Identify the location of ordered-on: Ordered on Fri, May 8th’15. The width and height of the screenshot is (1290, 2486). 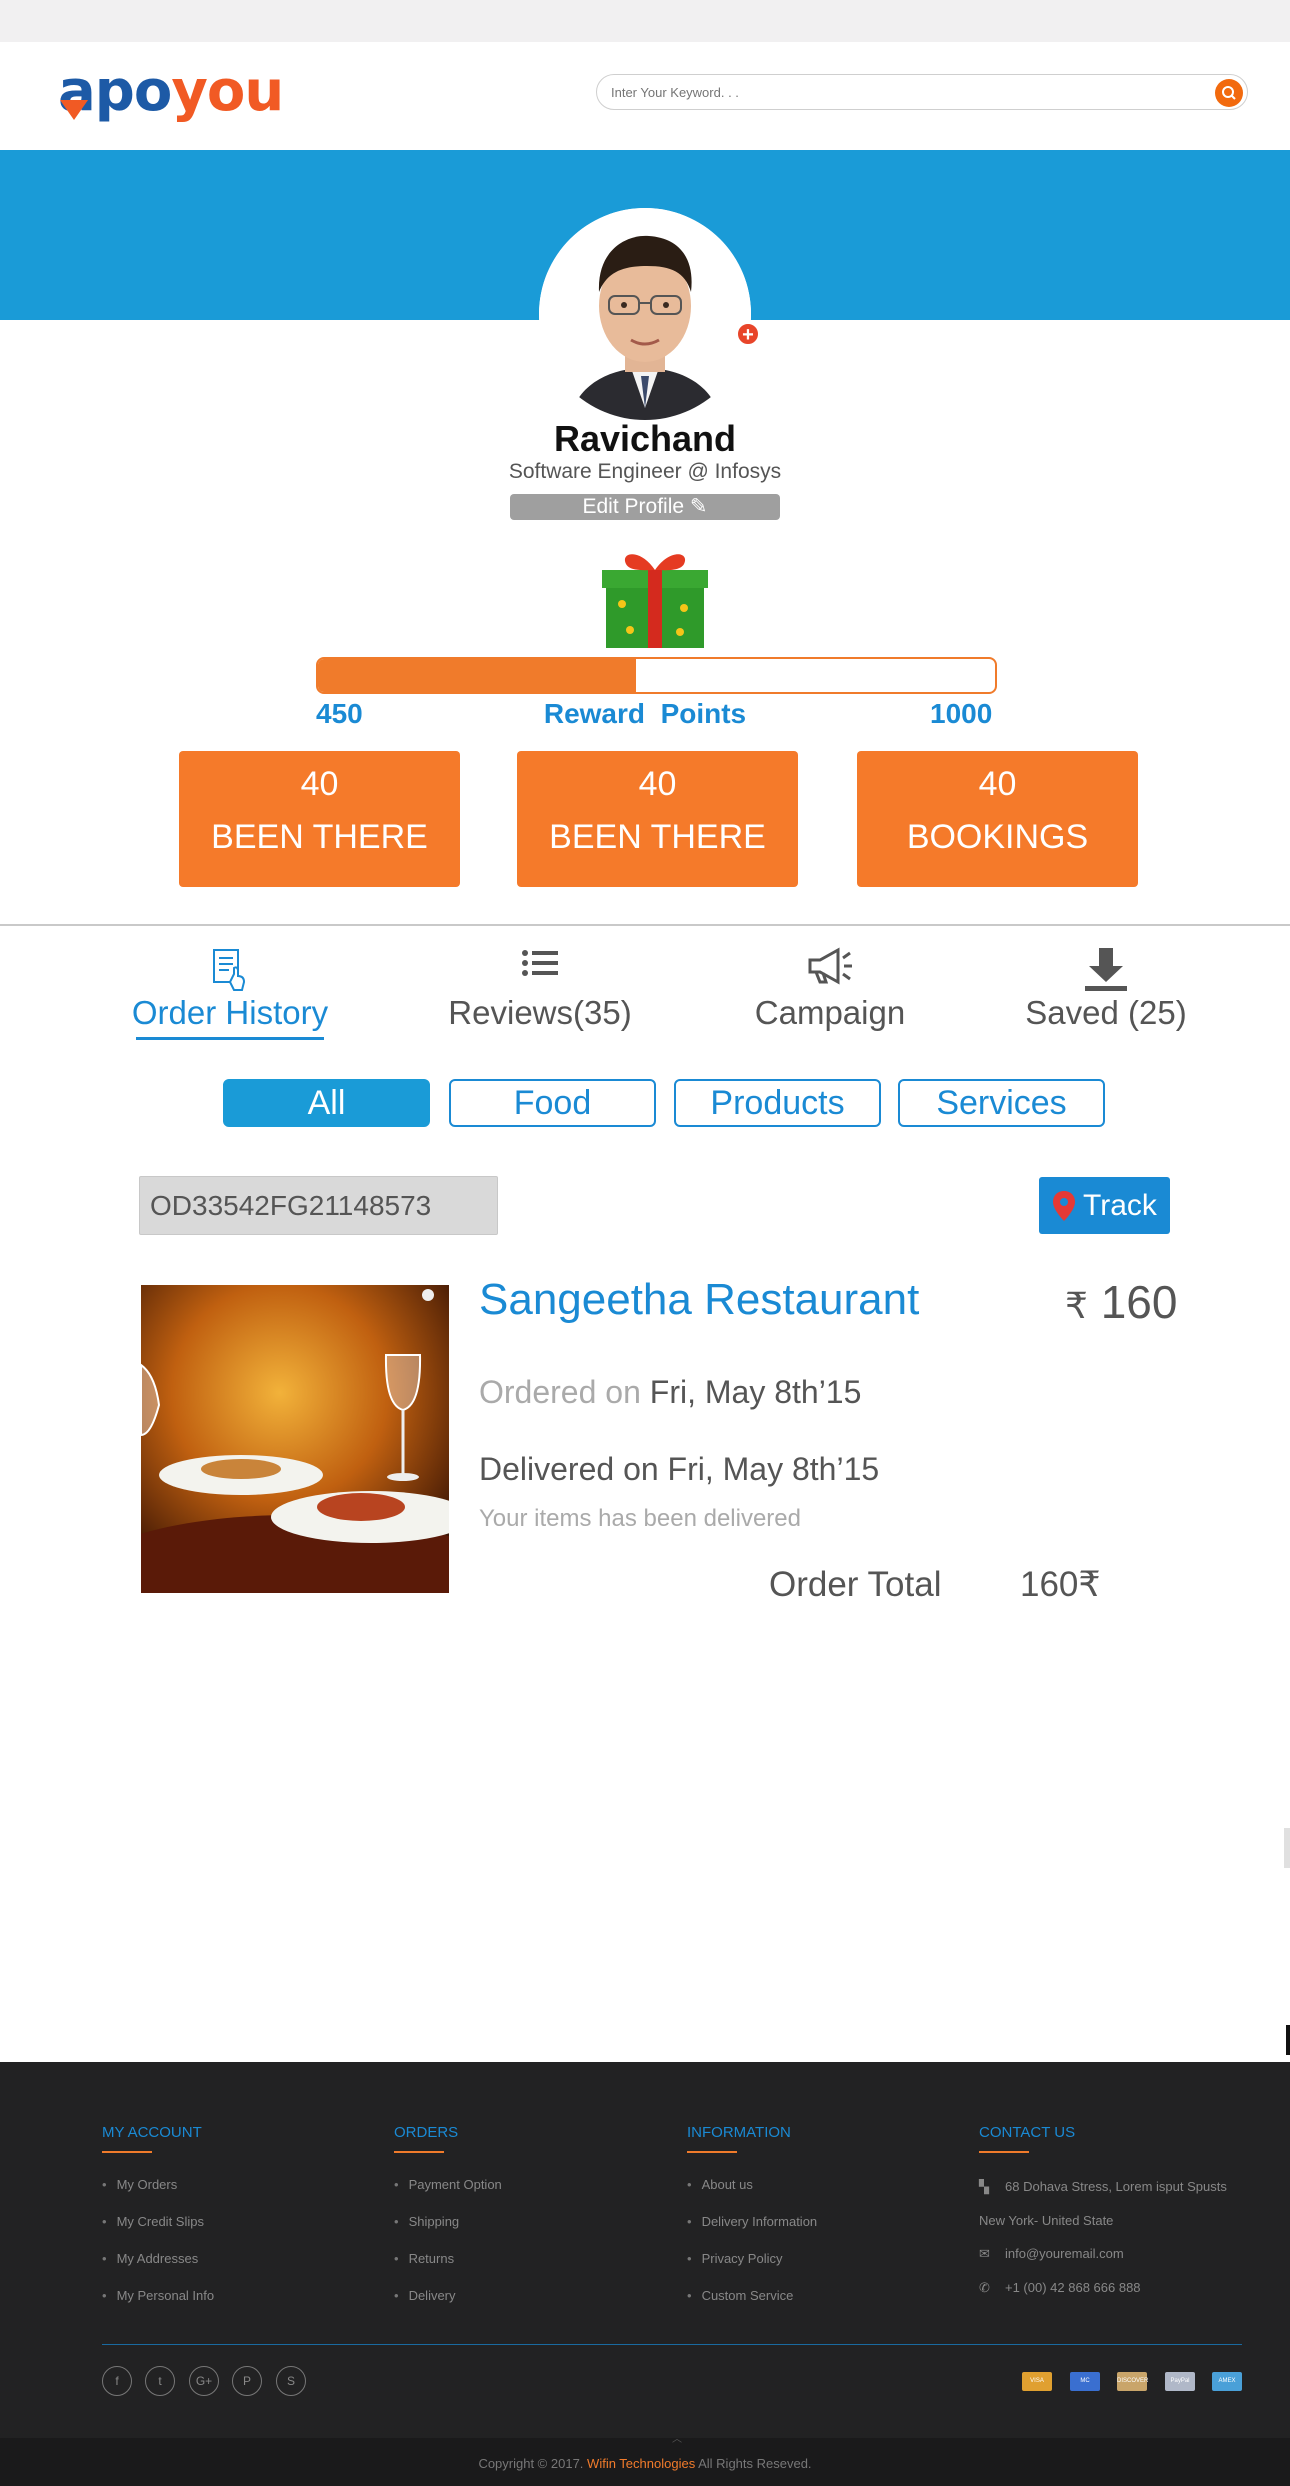
(670, 1392).